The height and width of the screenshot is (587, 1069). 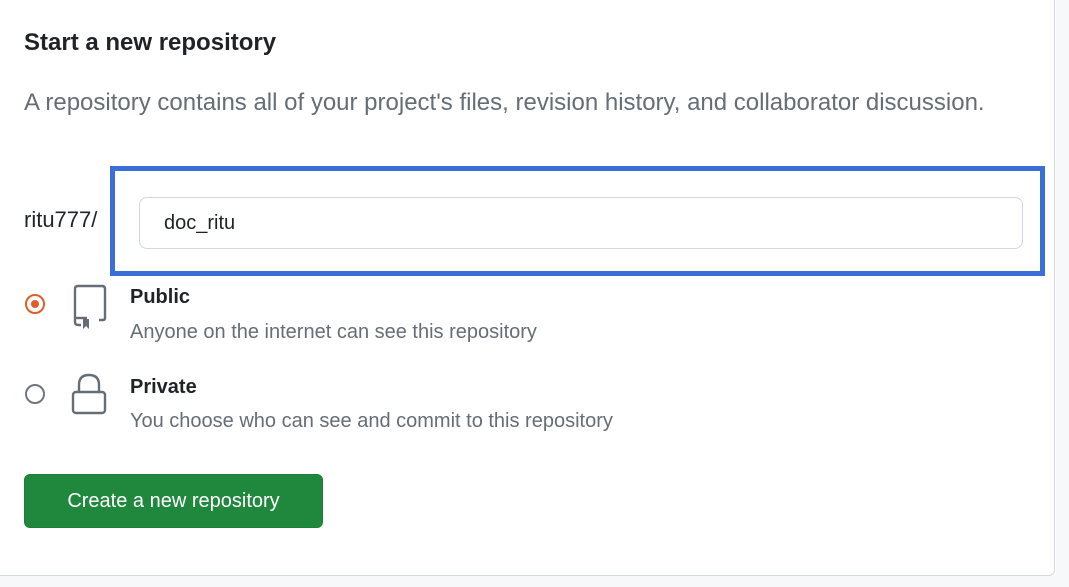 What do you see at coordinates (35, 304) in the screenshot?
I see `public-radio` at bounding box center [35, 304].